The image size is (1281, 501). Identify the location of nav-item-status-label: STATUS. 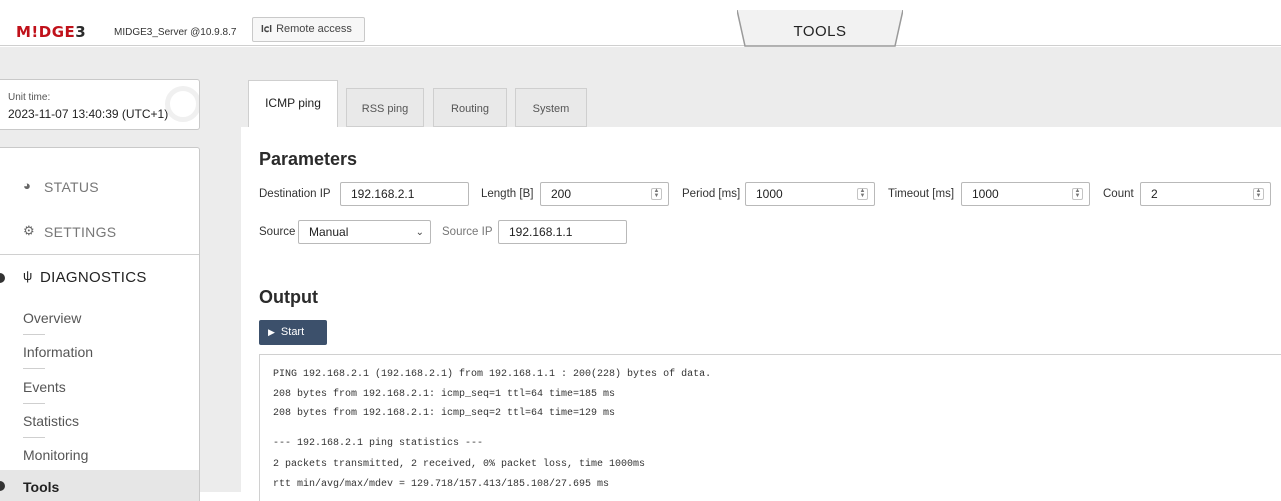
(71, 187).